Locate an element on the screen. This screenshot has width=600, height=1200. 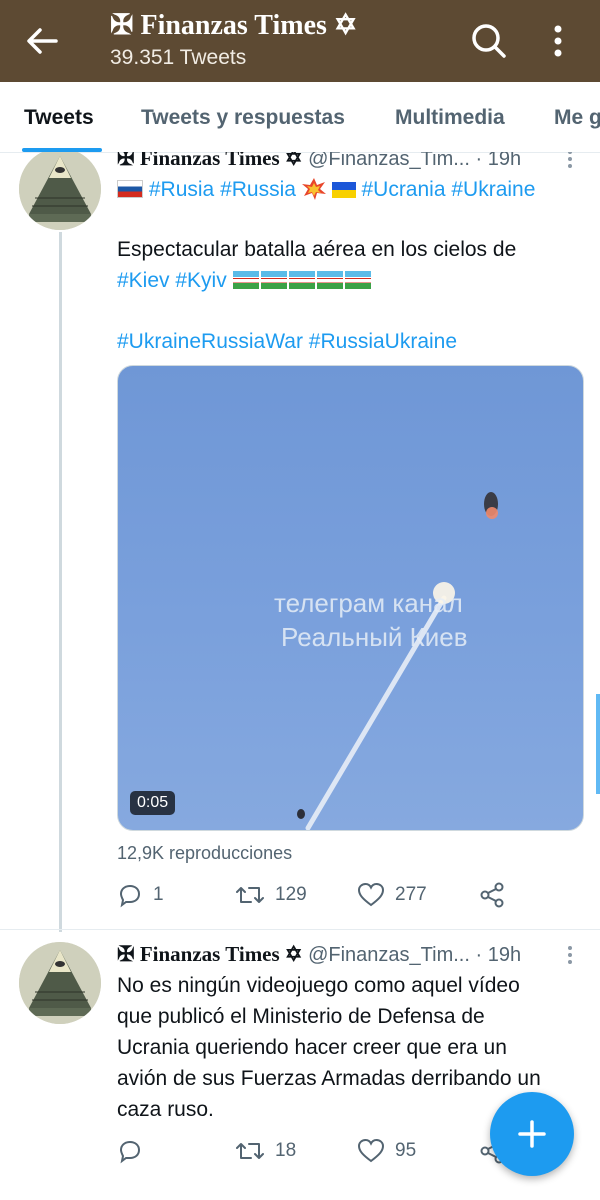
ukraine-flag-icon is located at coordinates (343, 190).